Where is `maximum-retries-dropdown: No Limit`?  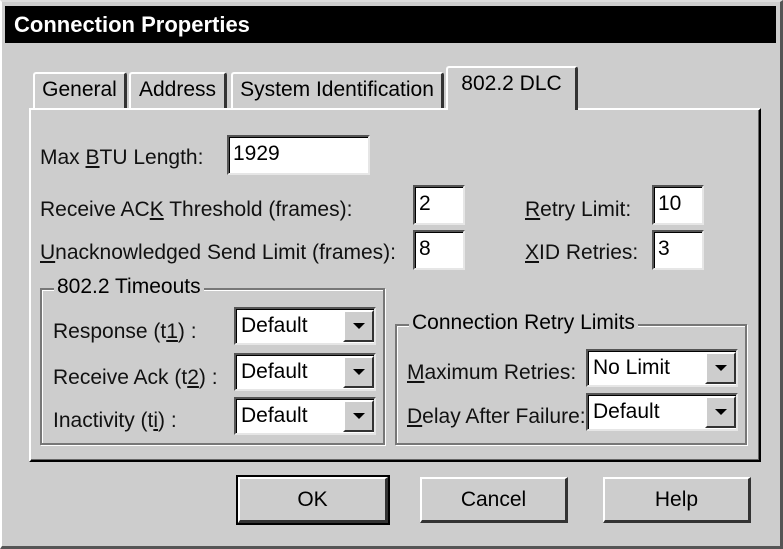
maximum-retries-dropdown: No Limit is located at coordinates (662, 368).